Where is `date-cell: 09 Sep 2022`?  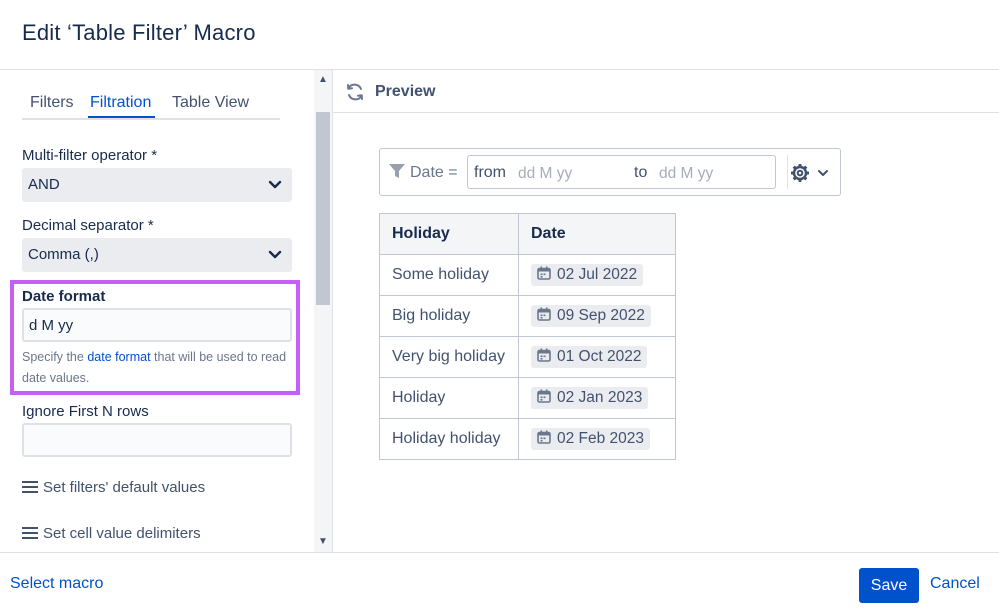
date-cell: 09 Sep 2022 is located at coordinates (597, 316).